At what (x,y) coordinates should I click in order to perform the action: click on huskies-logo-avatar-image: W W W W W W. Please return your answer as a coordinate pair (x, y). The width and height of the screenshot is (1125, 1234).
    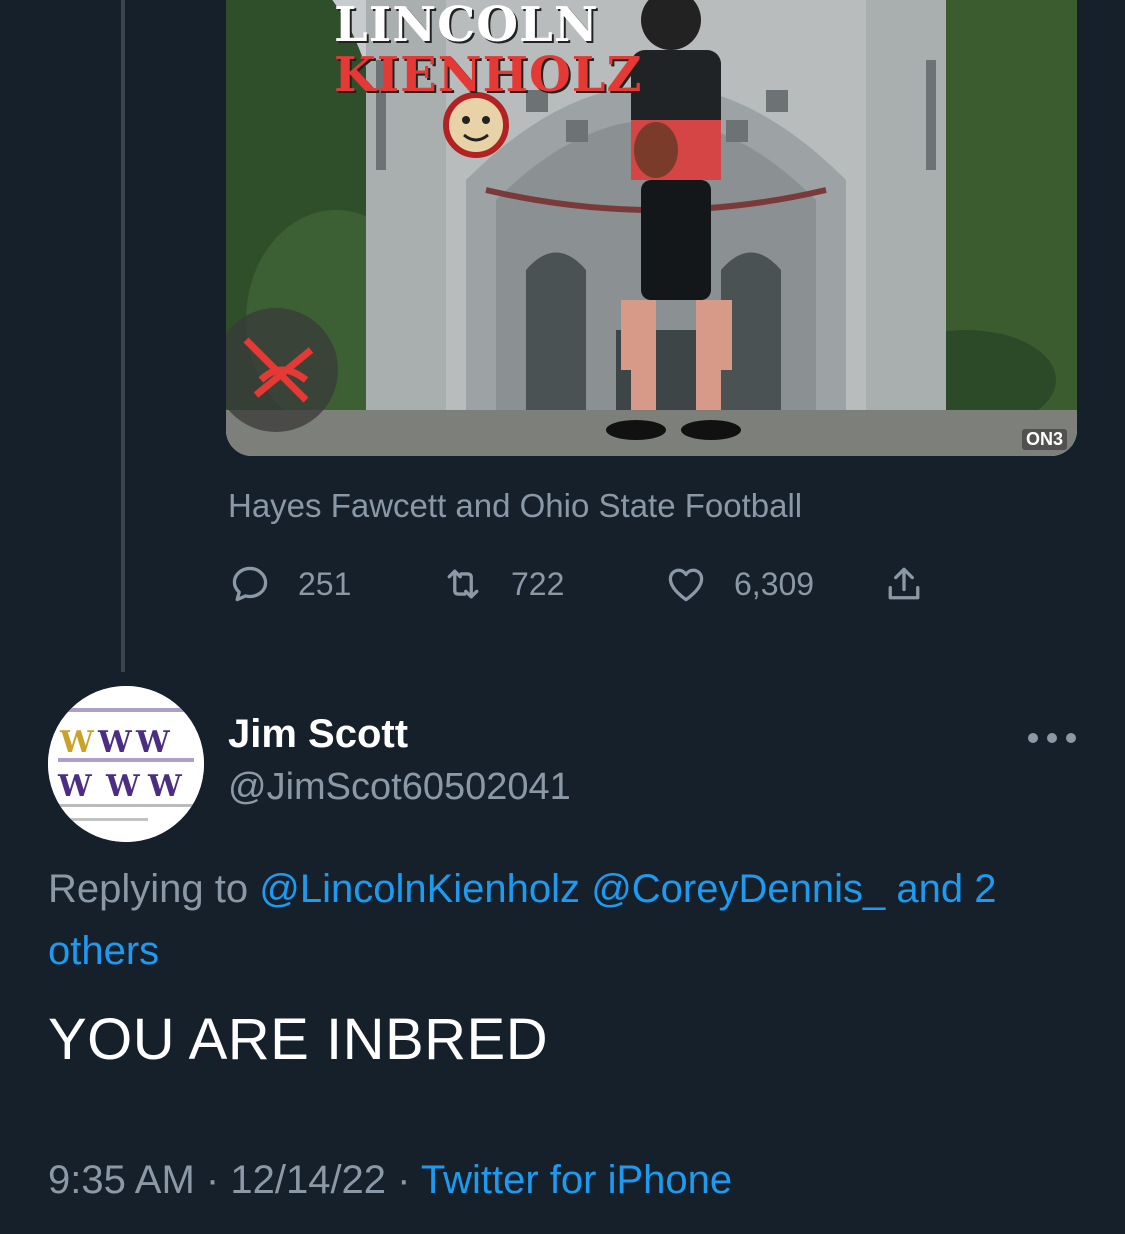
    Looking at the image, I should click on (126, 764).